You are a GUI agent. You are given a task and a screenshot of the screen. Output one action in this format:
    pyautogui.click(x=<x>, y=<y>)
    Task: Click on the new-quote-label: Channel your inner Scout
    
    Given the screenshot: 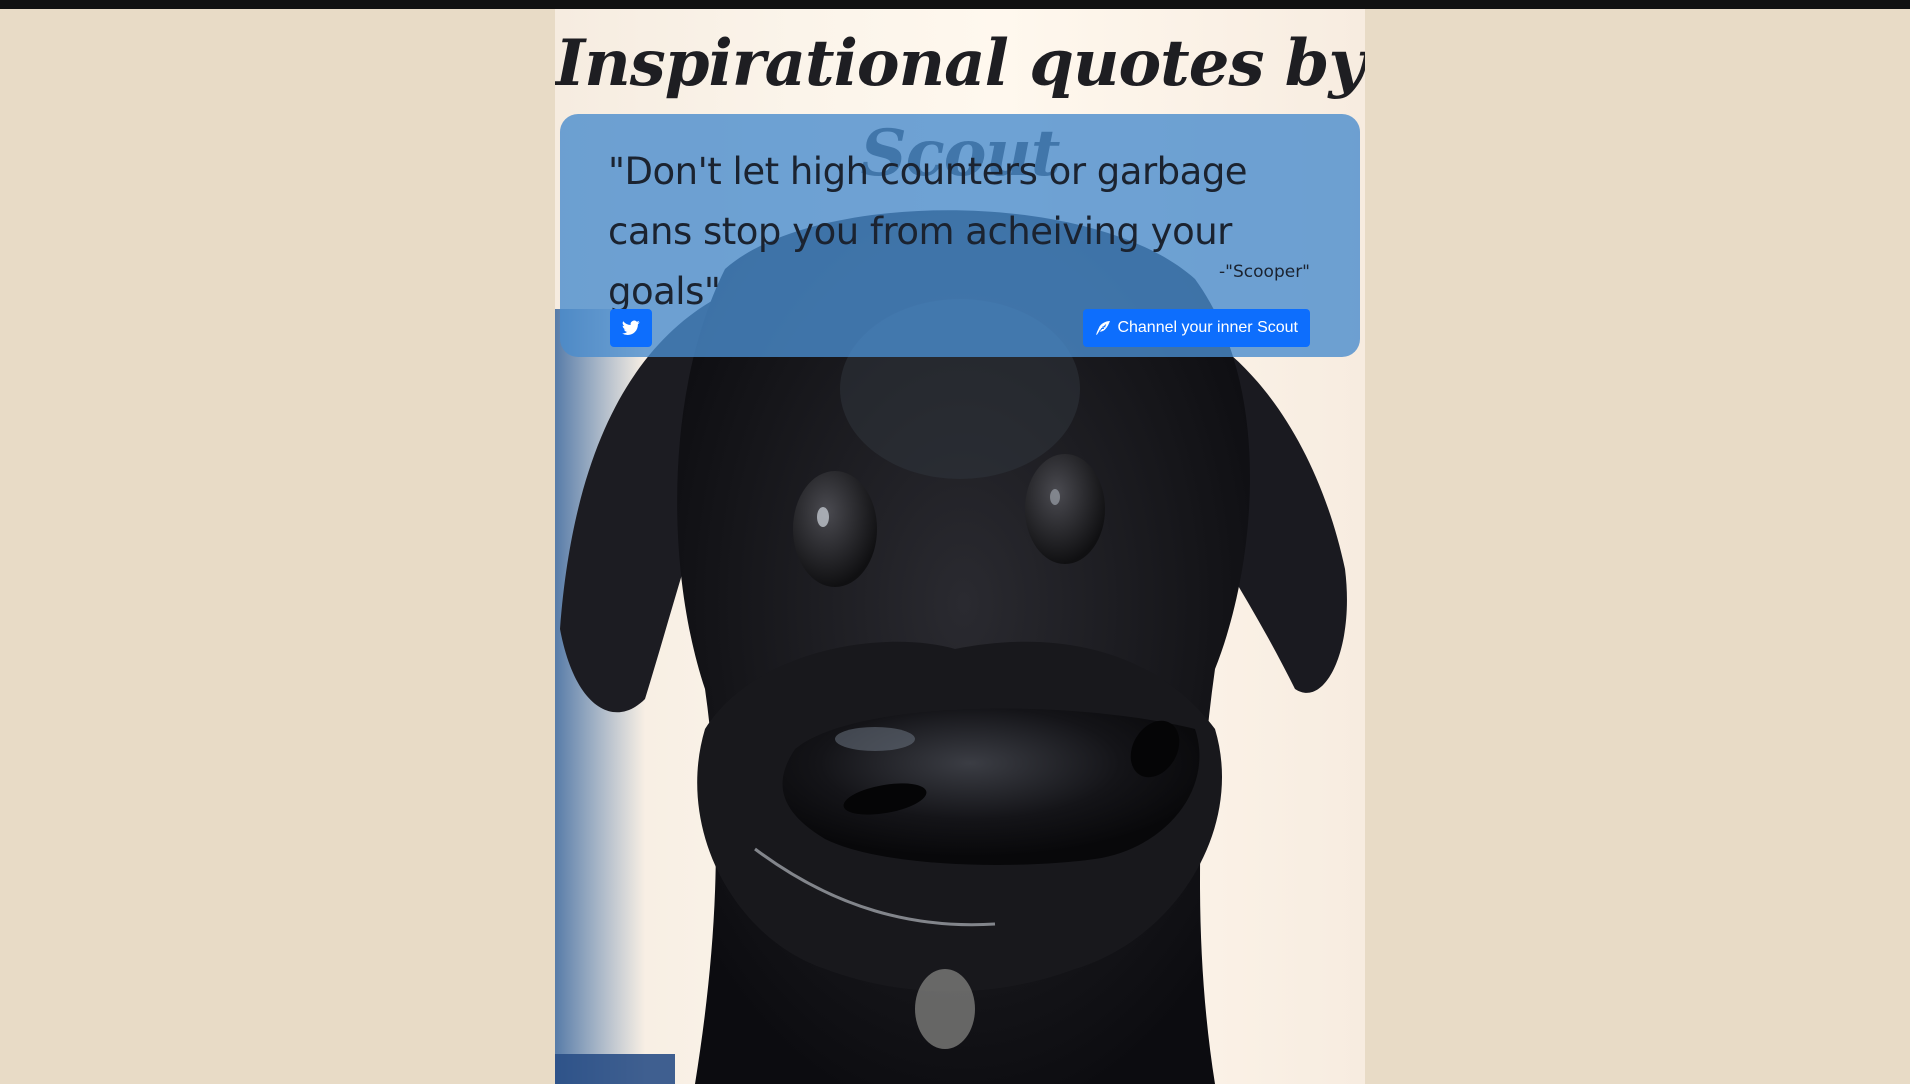 What is the action you would take?
    pyautogui.click(x=1207, y=327)
    